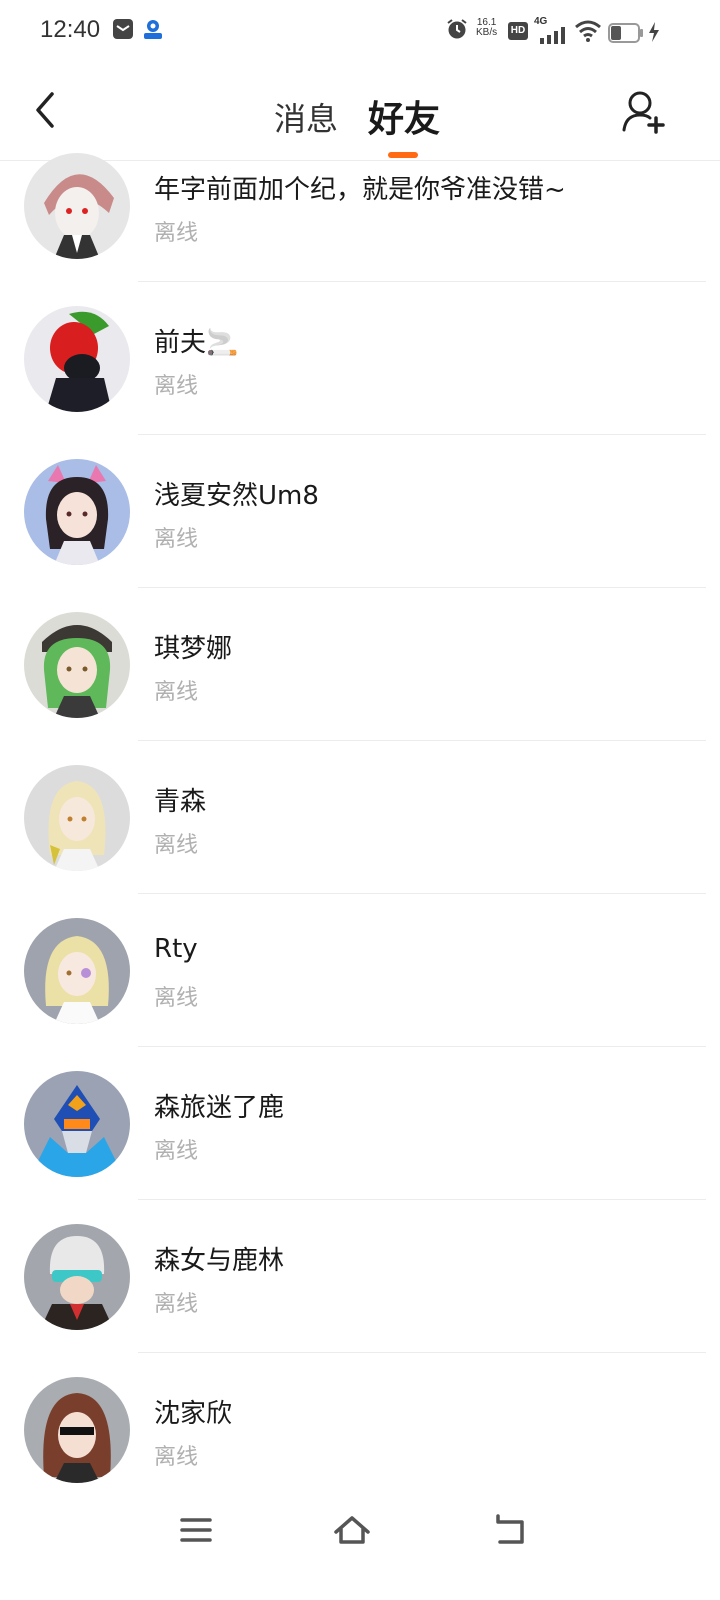 This screenshot has width=720, height=1600. What do you see at coordinates (654, 34) in the screenshot?
I see `charging-icon` at bounding box center [654, 34].